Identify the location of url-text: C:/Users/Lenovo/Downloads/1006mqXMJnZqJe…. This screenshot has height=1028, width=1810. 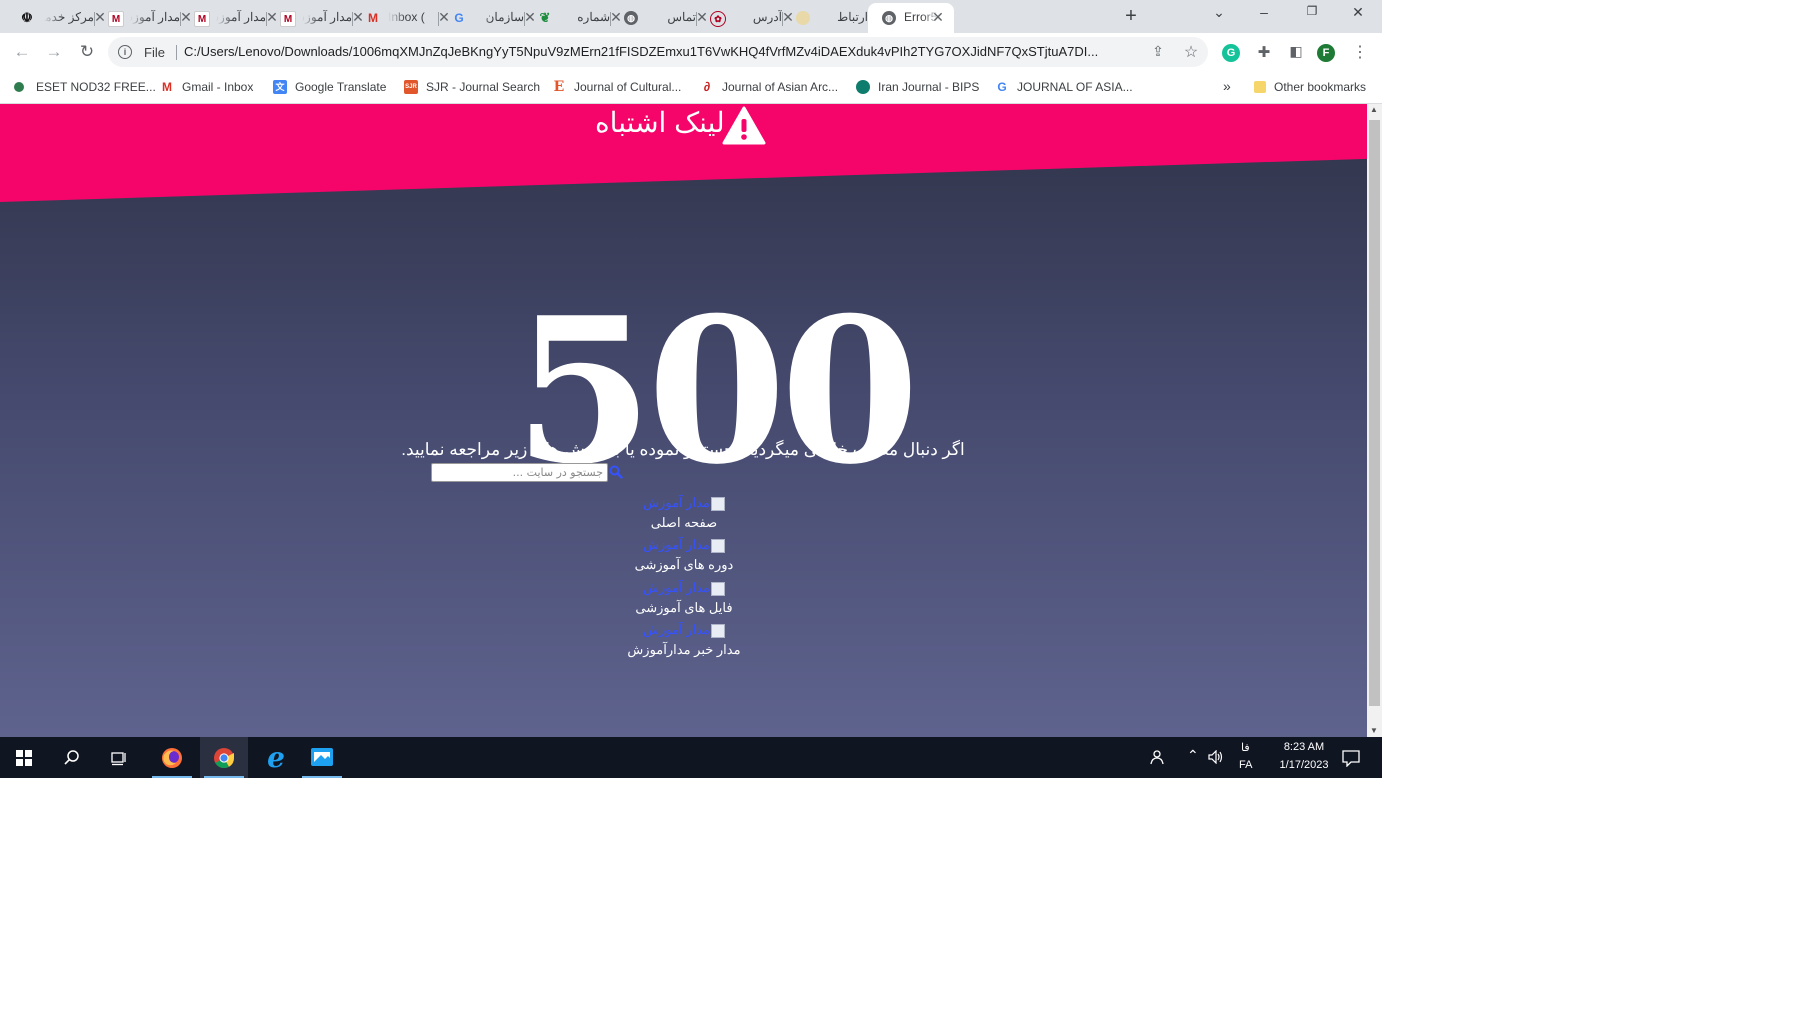
(663, 51).